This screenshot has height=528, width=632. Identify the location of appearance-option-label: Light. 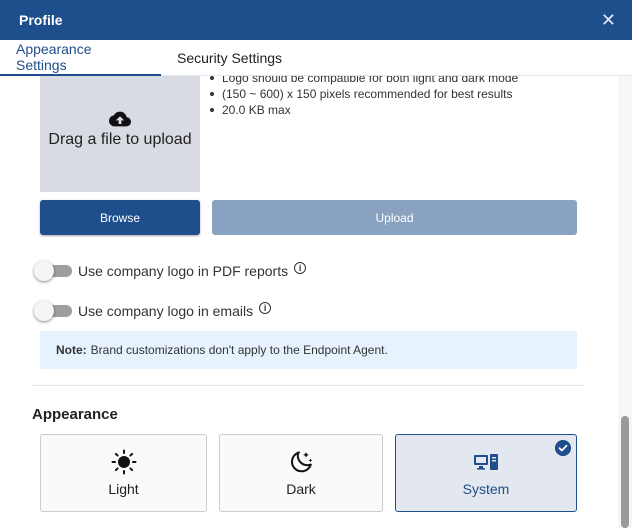
(123, 489).